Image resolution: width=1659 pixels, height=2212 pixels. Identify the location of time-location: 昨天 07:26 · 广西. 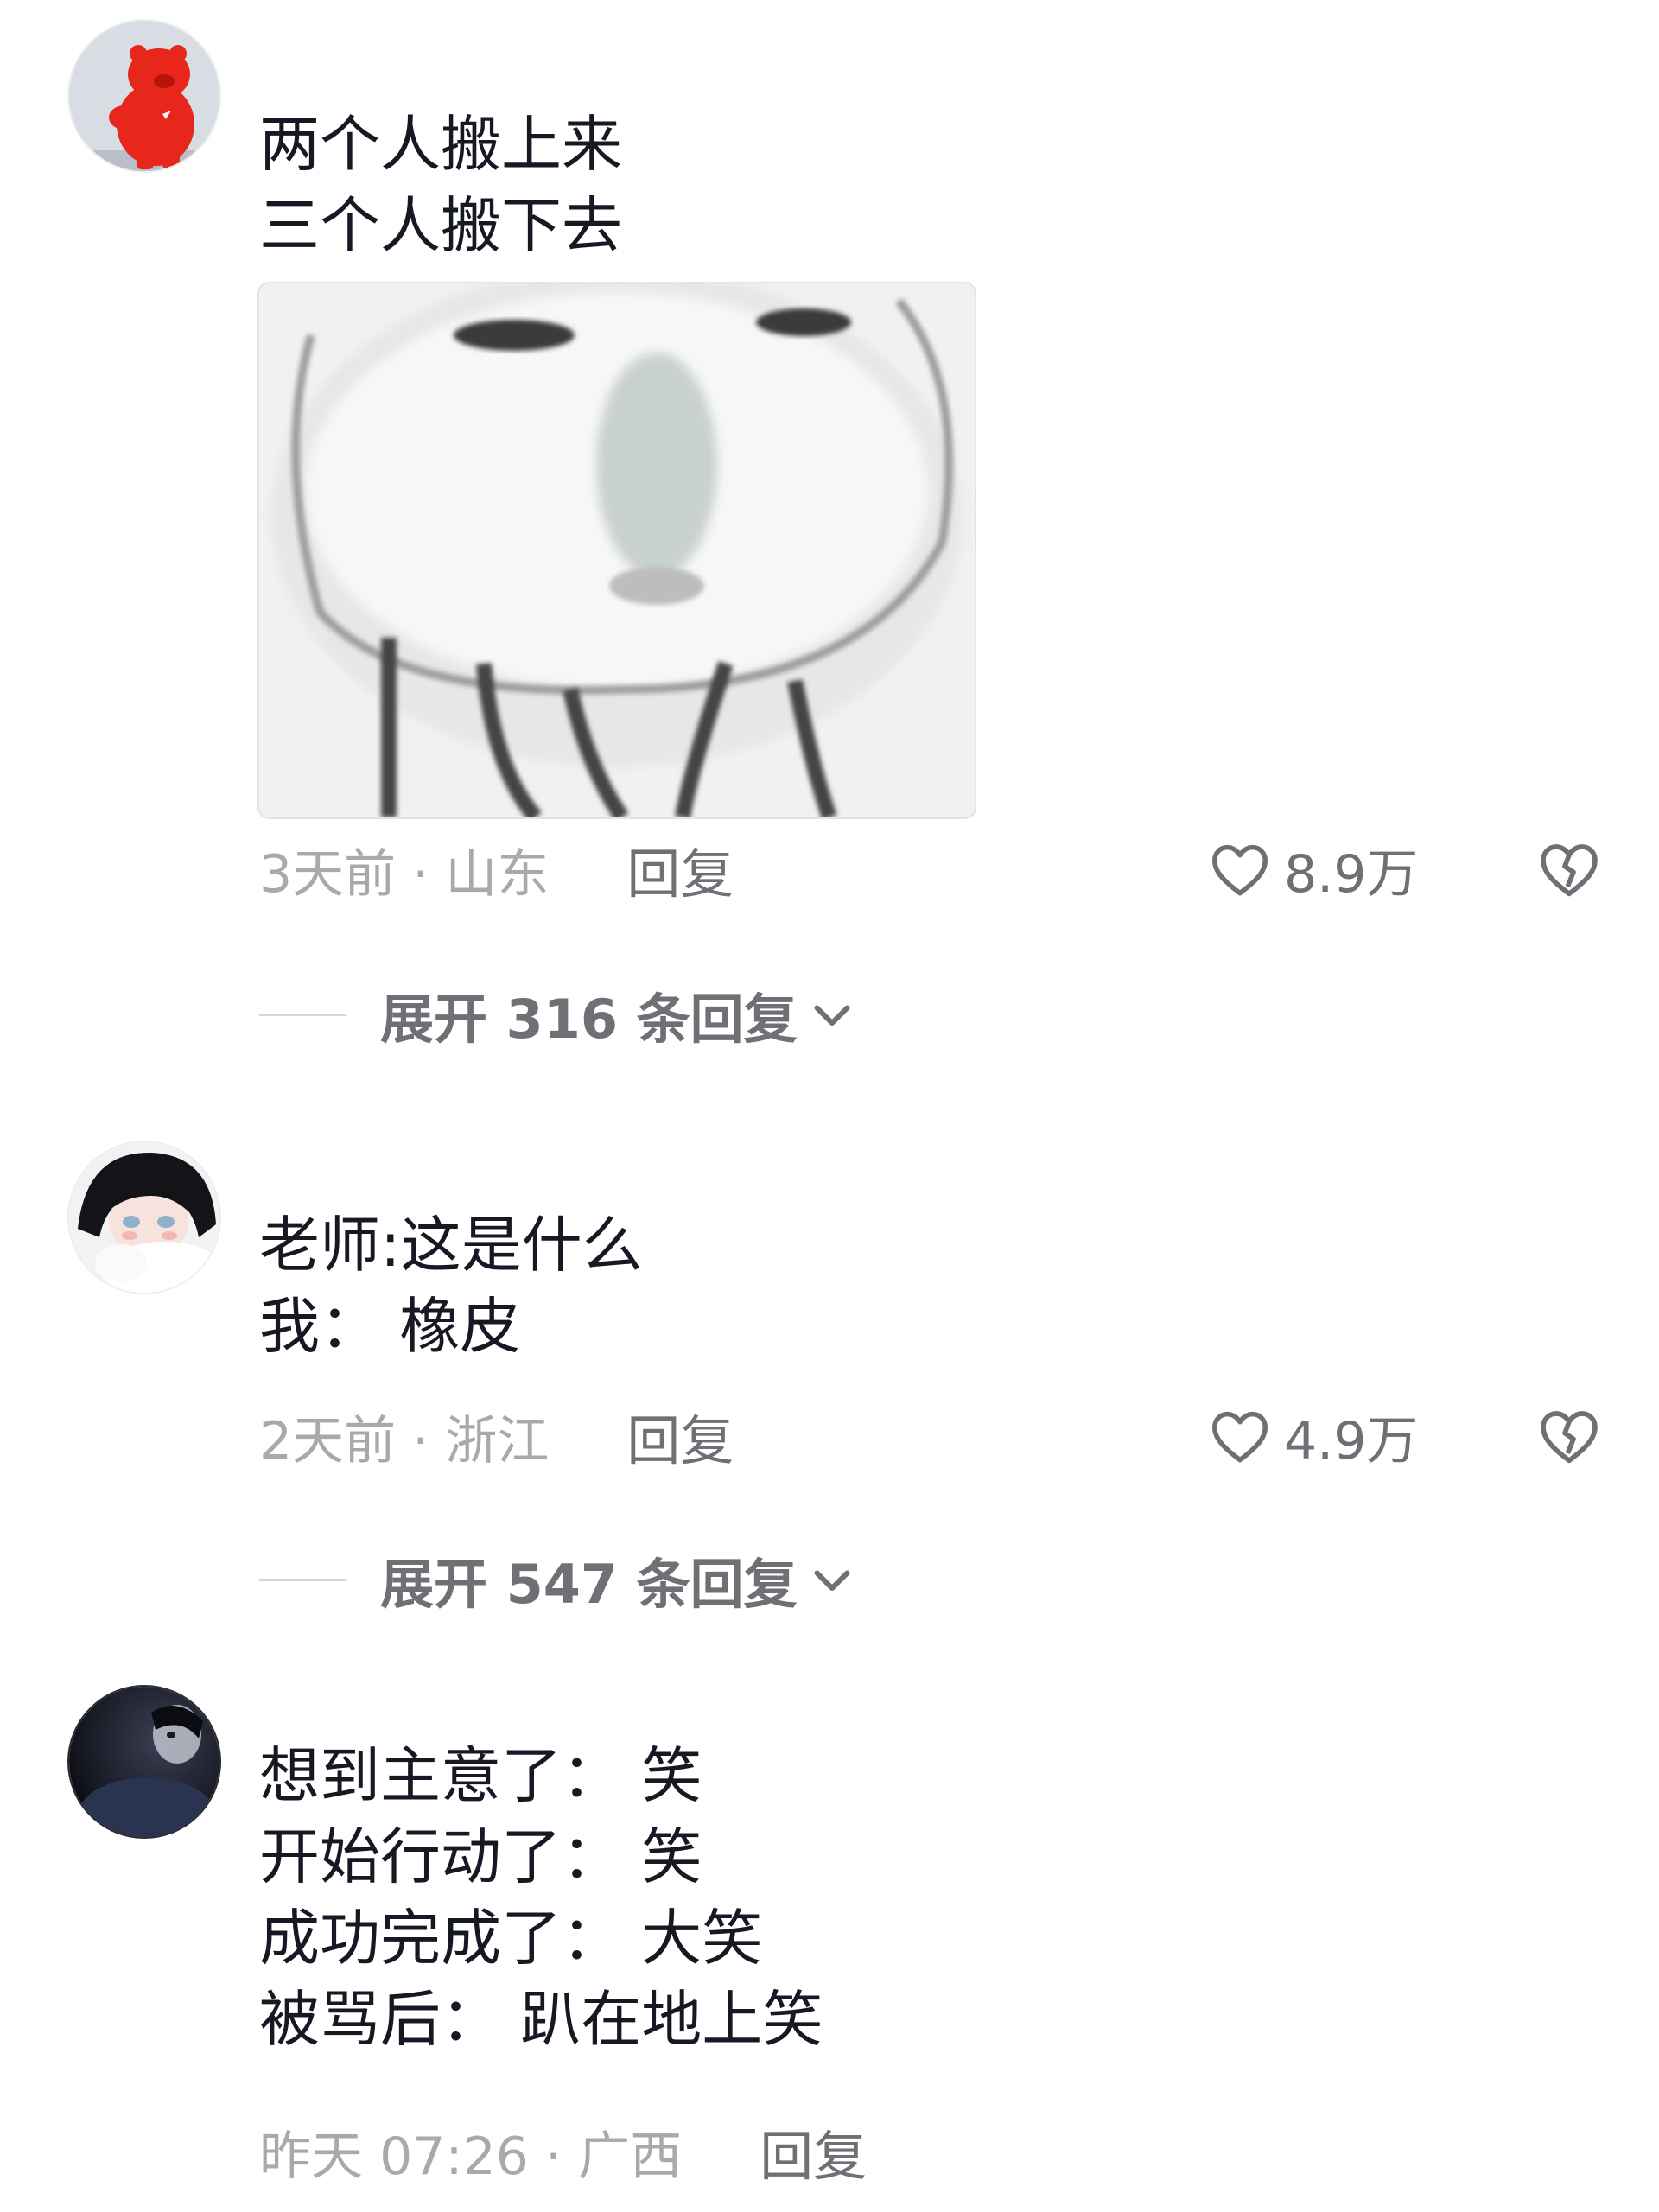
(471, 2156).